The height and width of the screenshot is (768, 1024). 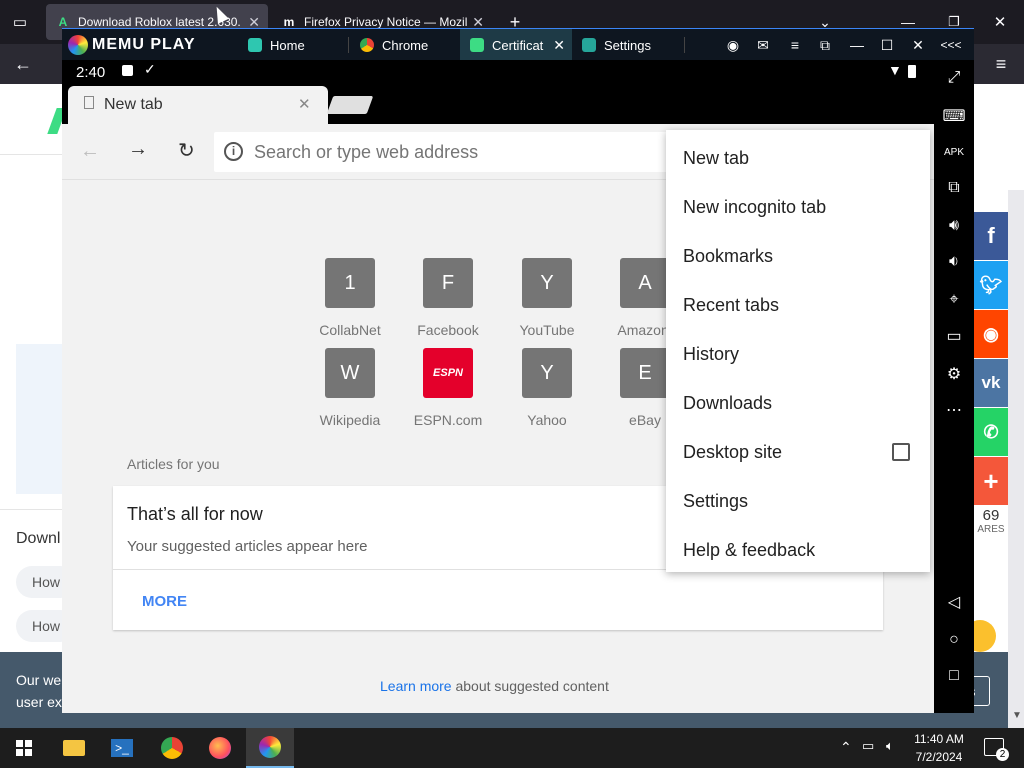 I want to click on memu-logo-icon, so click(x=78, y=45).